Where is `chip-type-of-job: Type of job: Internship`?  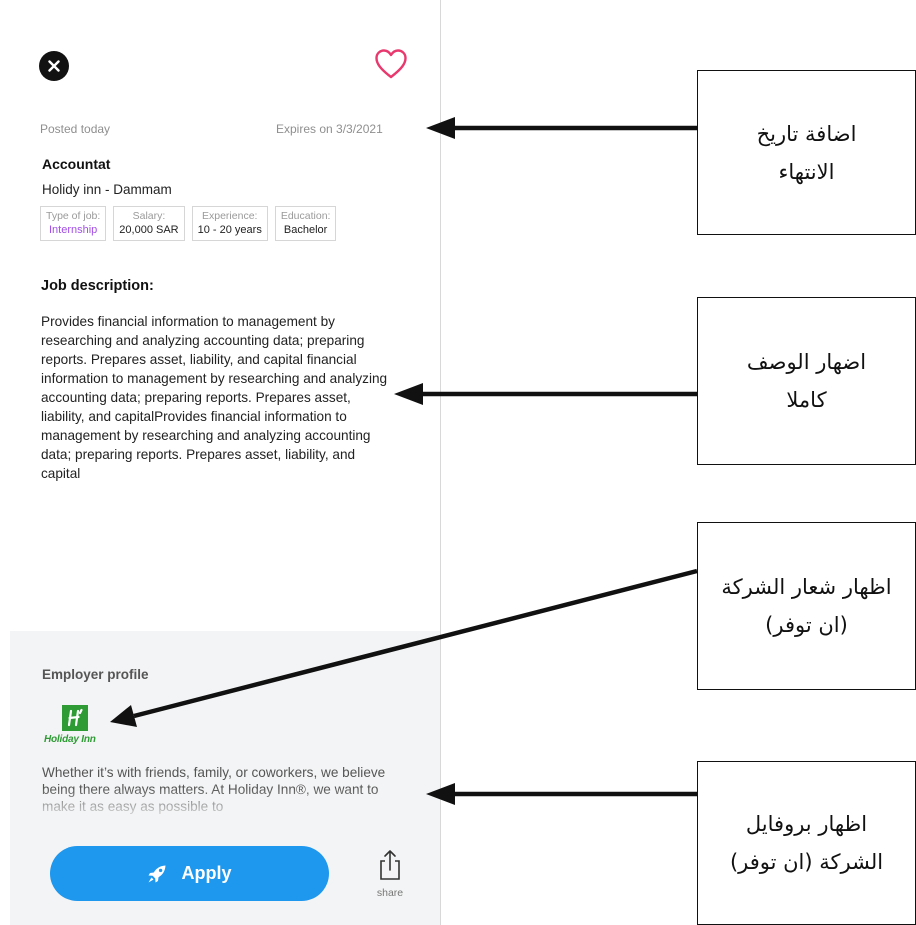
chip-type-of-job: Type of job: Internship is located at coordinates (73, 223).